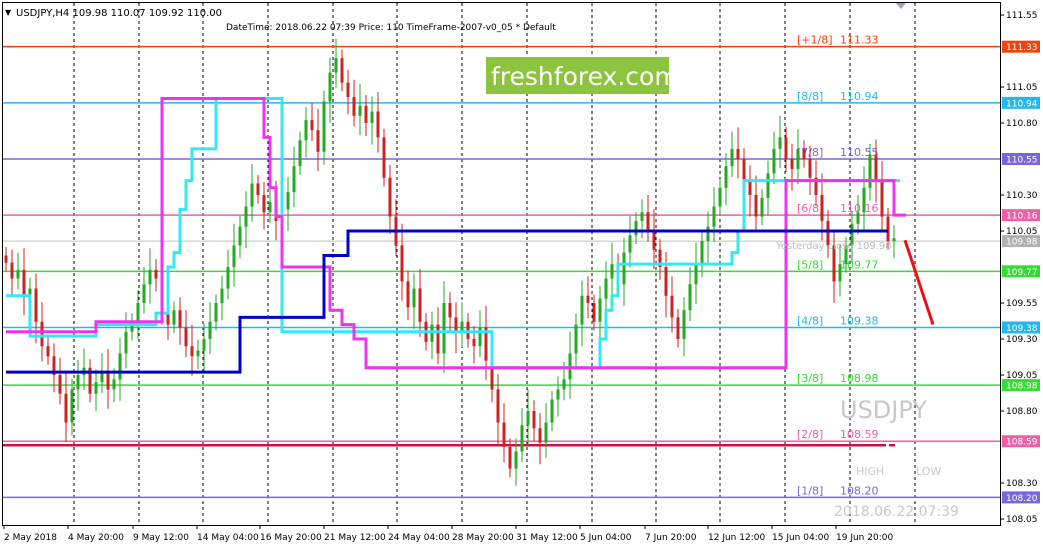  I want to click on level-price-tag-text: 111.33, so click(1022, 48).